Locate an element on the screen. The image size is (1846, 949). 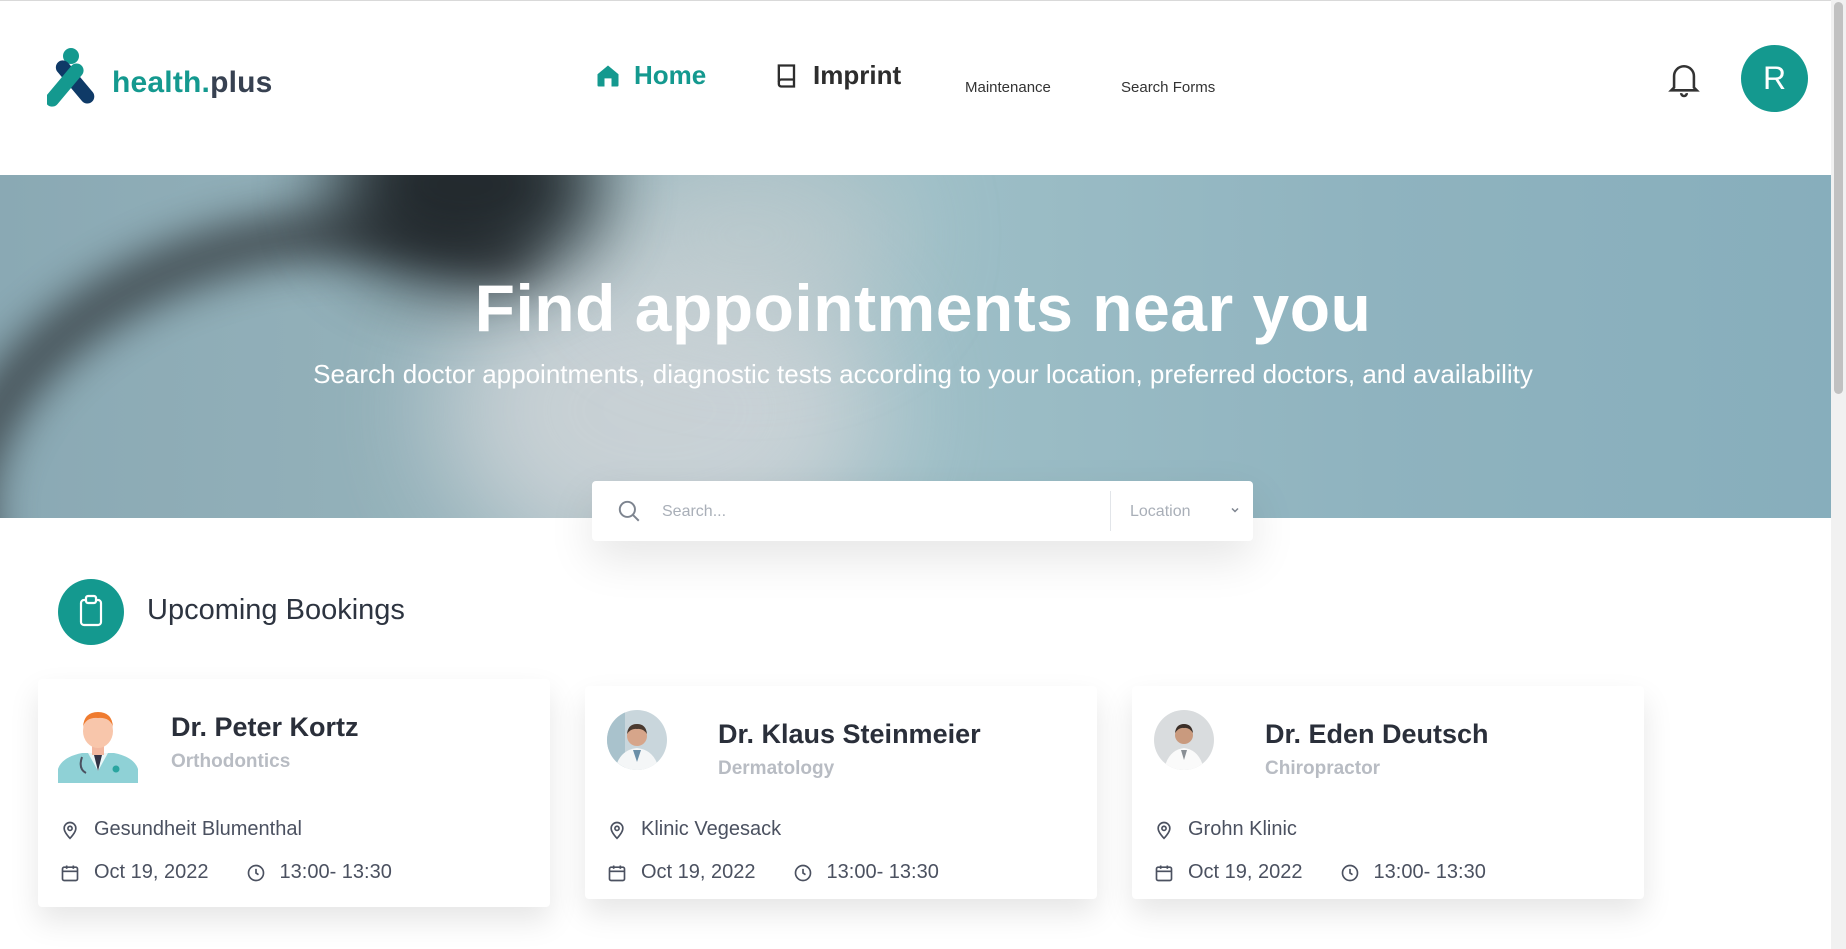
doctor-name: Dr. Peter Kortz is located at coordinates (265, 727).